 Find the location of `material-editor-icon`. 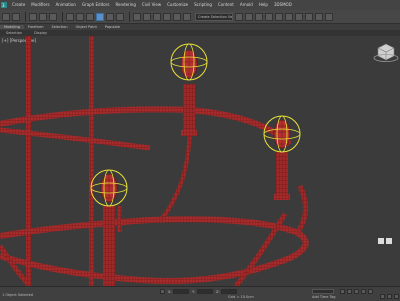

material-editor-icon is located at coordinates (299, 16).